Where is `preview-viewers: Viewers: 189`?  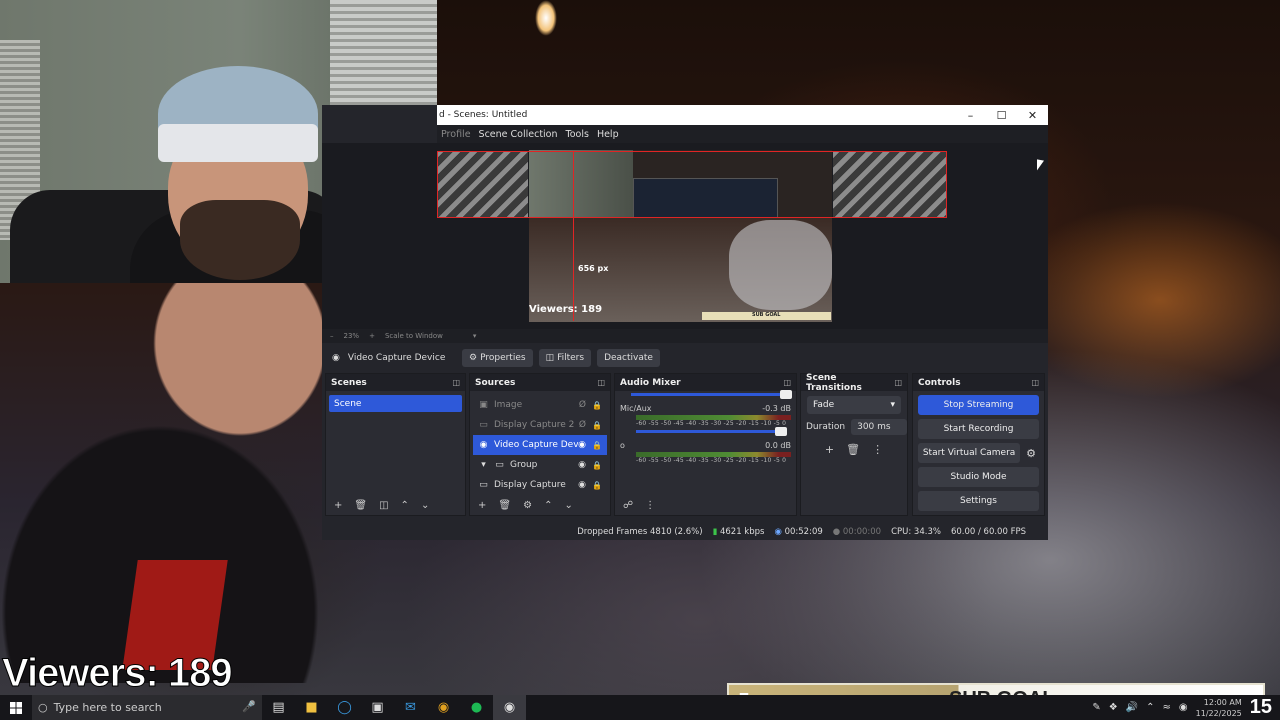
preview-viewers: Viewers: 189 is located at coordinates (566, 309).